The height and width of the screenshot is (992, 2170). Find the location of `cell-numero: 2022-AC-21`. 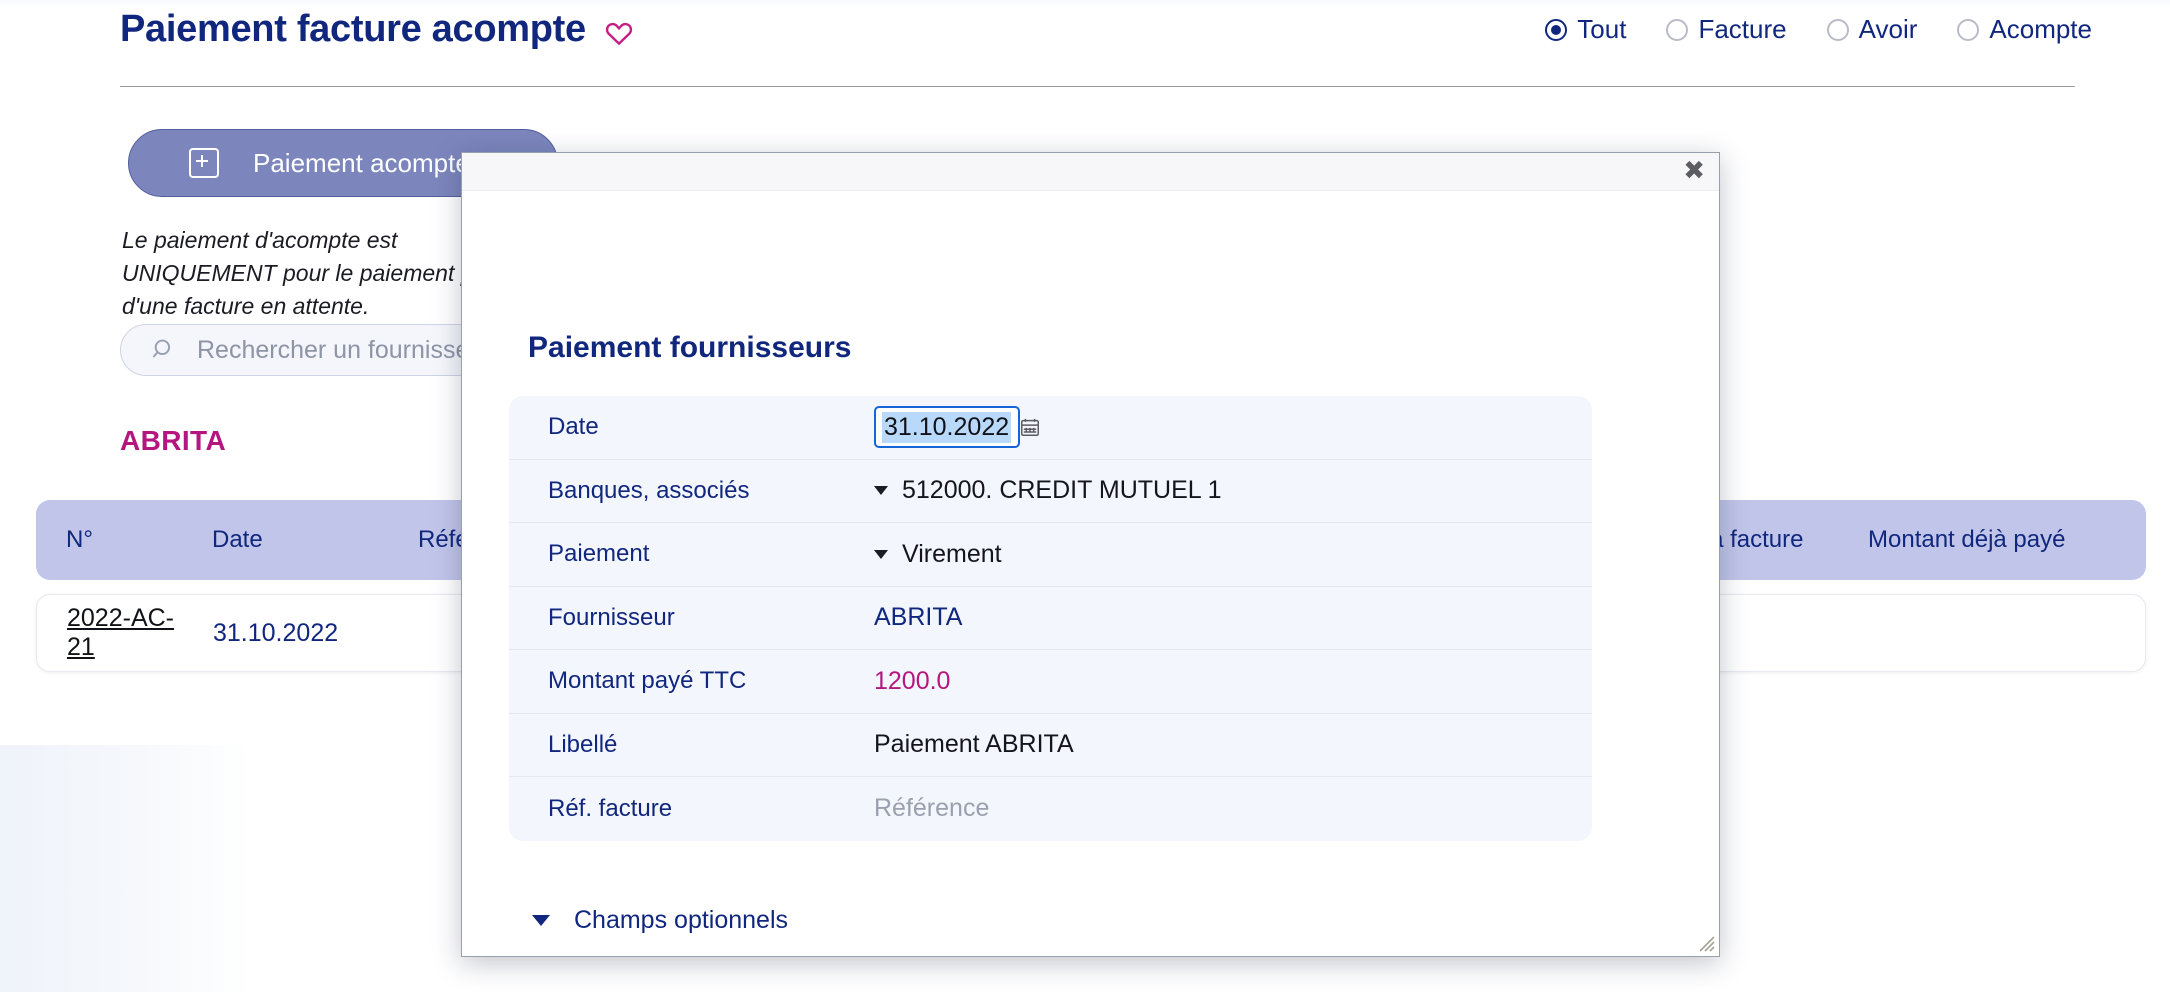

cell-numero: 2022-AC-21 is located at coordinates (125, 633).